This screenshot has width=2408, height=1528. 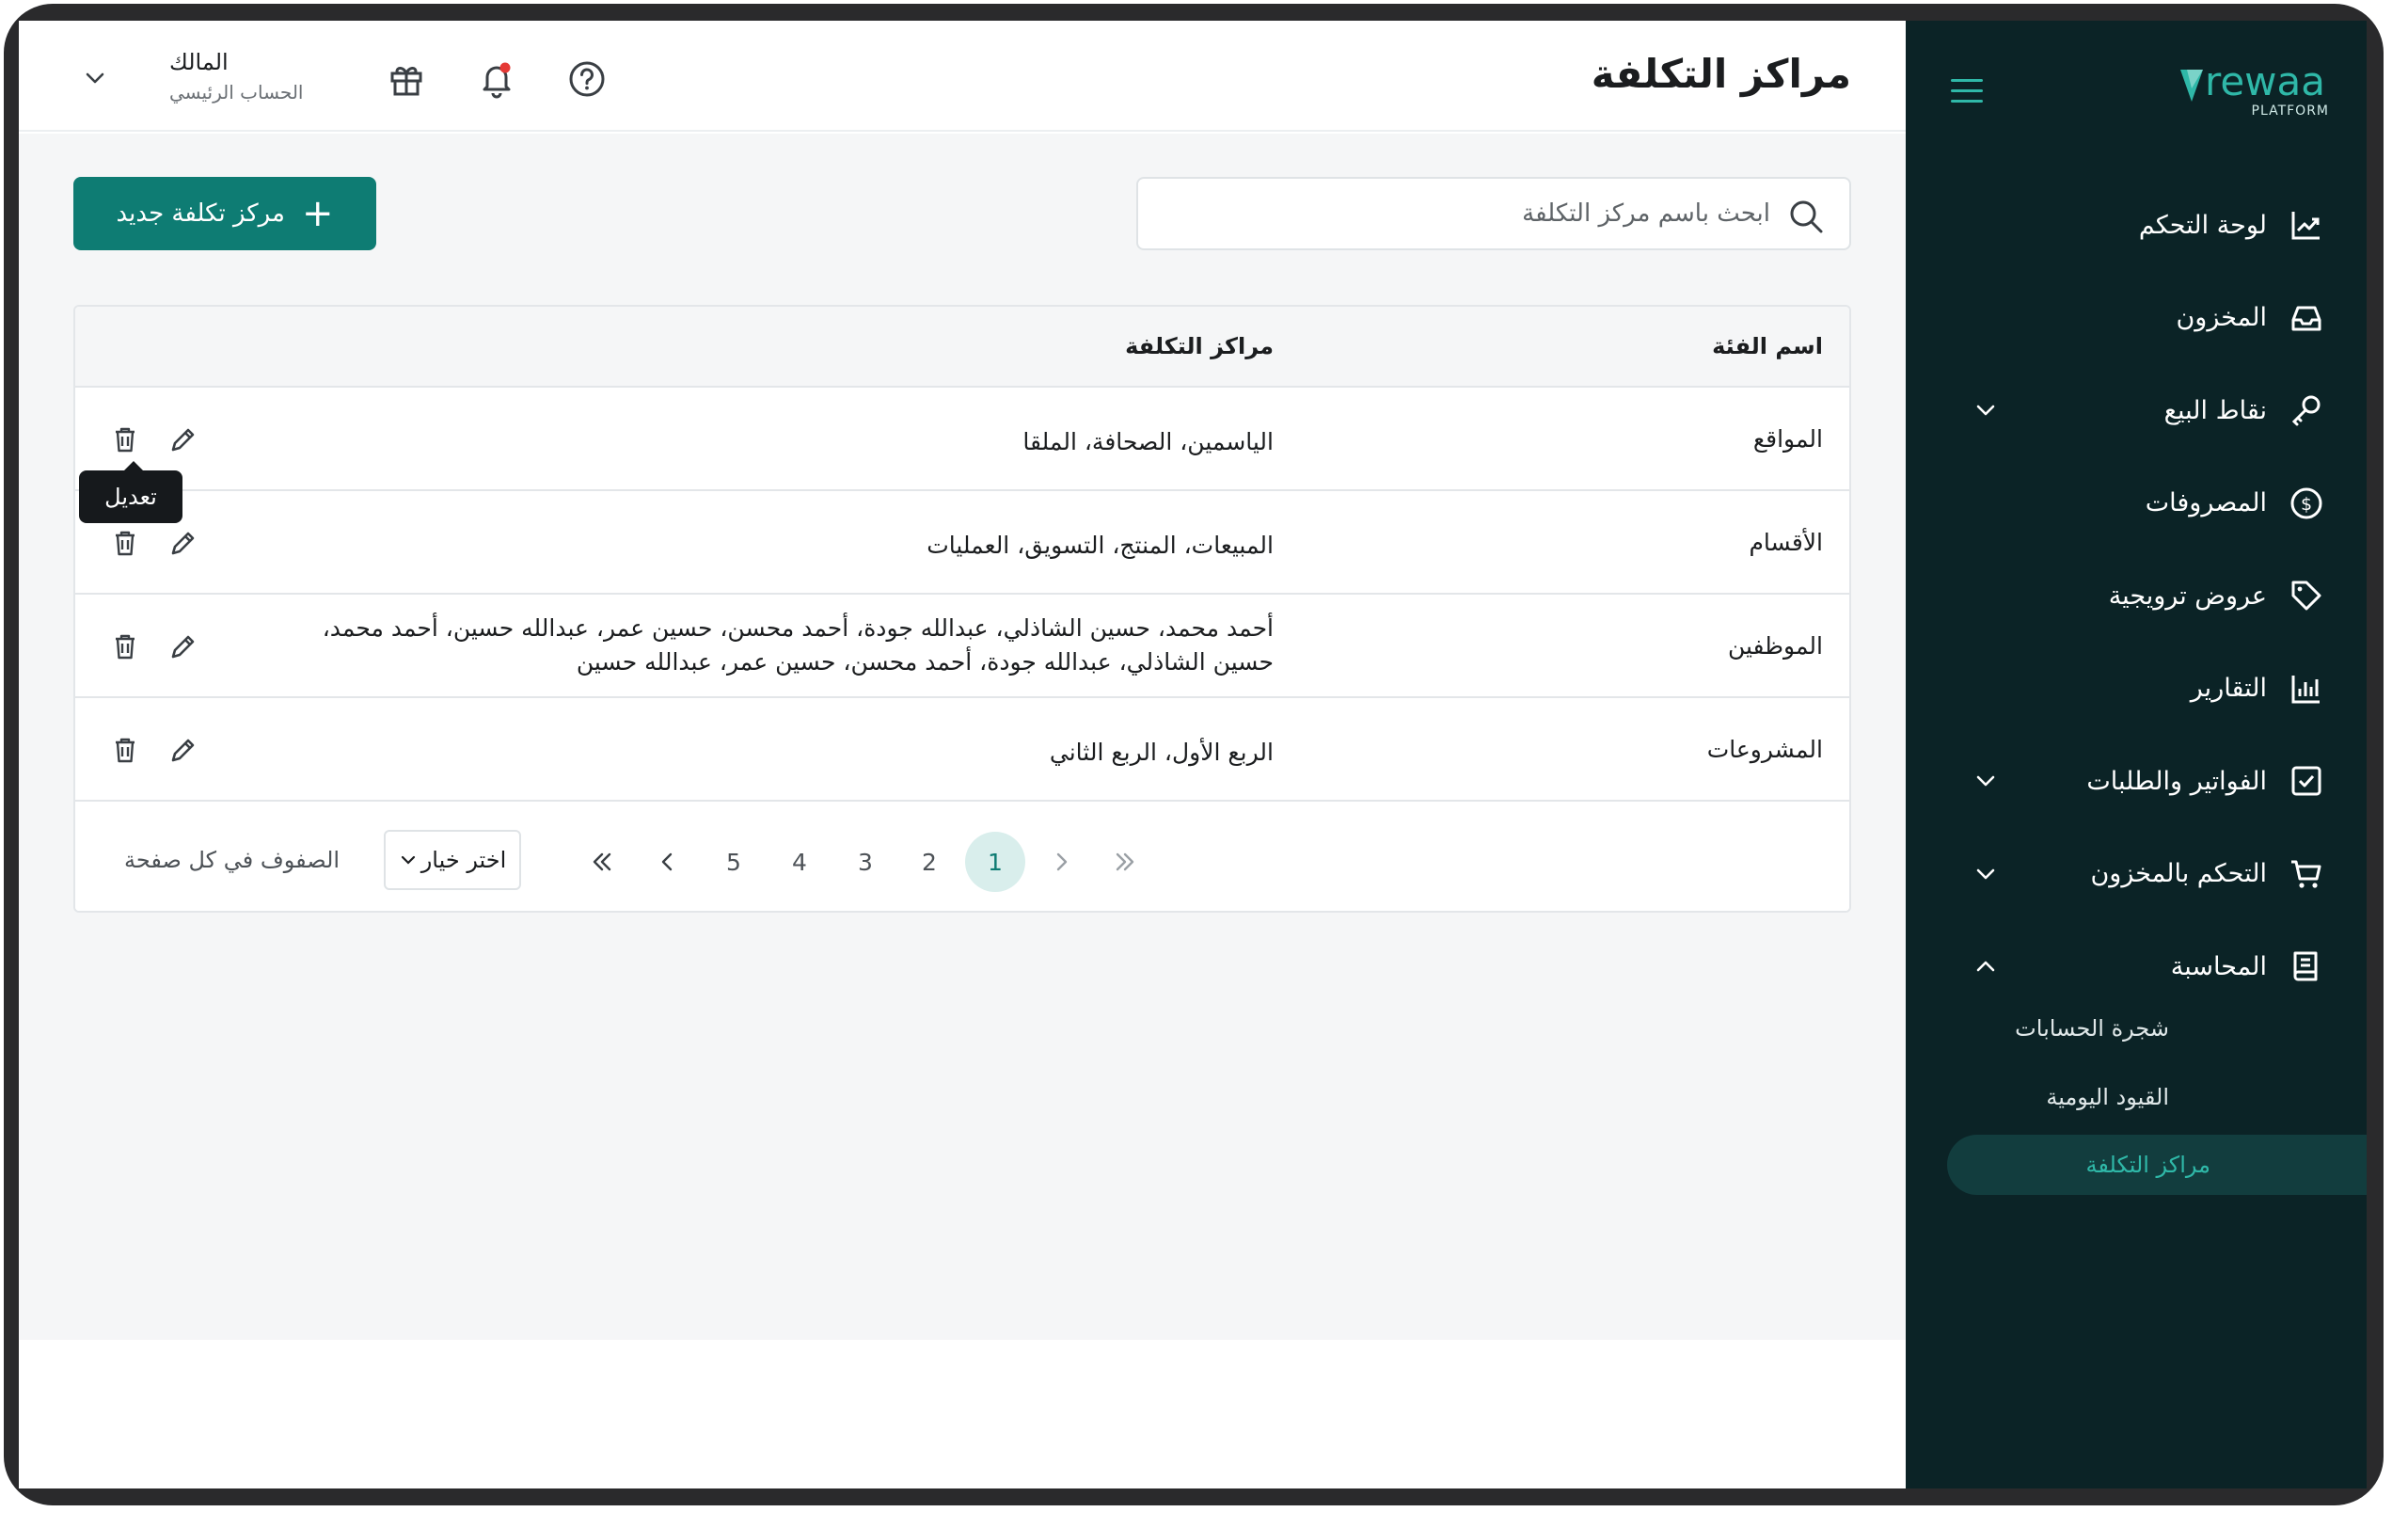 What do you see at coordinates (2137, 1028) in the screenshot?
I see `sidebar-subitem-chart-of-accounts: شجرة الحسابات` at bounding box center [2137, 1028].